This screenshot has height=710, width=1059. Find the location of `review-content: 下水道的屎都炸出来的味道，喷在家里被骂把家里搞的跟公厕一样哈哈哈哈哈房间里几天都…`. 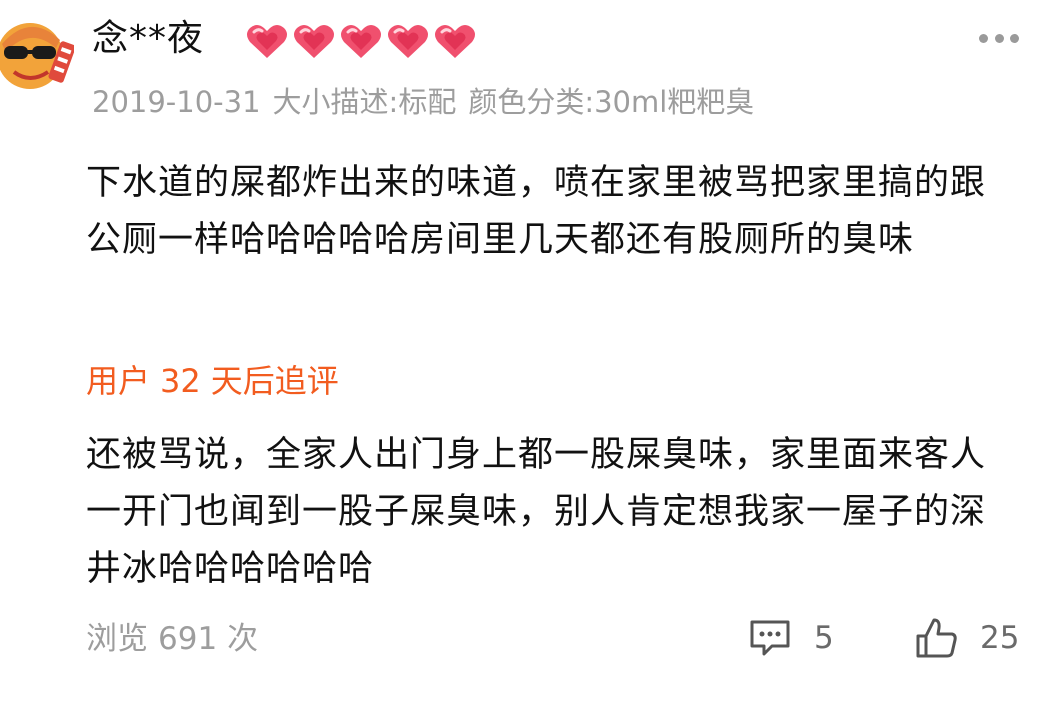

review-content: 下水道的屎都炸出来的味道，喷在家里被骂把家里搞的跟公厕一样哈哈哈哈哈房间里几天都… is located at coordinates (536, 211).